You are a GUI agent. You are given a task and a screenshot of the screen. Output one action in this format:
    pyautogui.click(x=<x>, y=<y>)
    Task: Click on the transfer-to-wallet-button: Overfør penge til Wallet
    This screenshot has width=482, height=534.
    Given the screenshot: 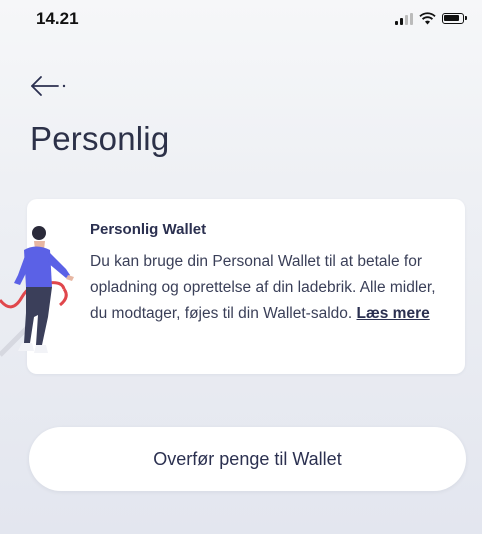 What is the action you would take?
    pyautogui.click(x=247, y=459)
    